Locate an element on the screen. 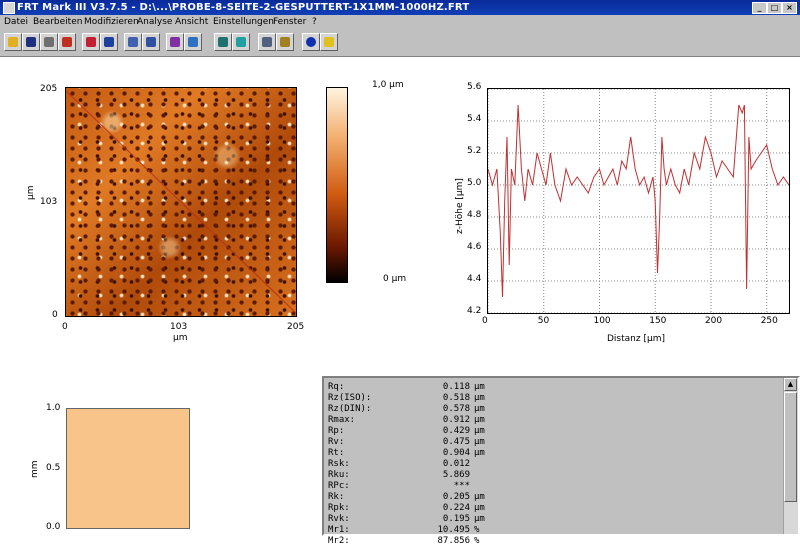  profile-y-tick: 4.8 is located at coordinates (474, 215).